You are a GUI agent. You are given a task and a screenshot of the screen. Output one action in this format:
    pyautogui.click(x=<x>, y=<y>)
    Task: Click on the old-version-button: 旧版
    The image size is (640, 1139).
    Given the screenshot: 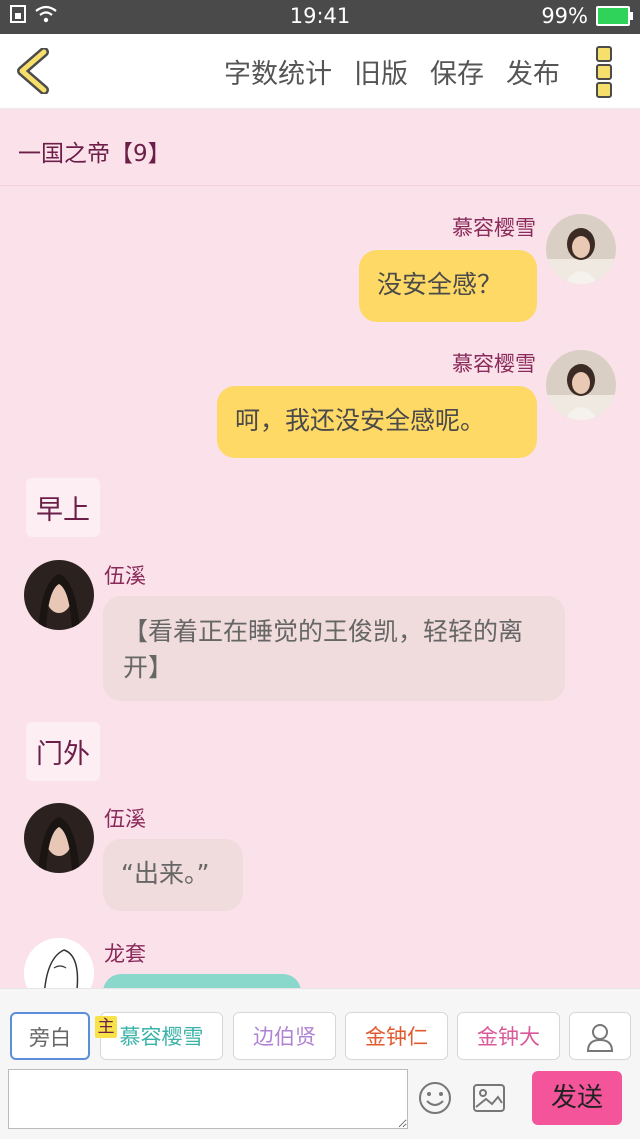 What is the action you would take?
    pyautogui.click(x=381, y=71)
    